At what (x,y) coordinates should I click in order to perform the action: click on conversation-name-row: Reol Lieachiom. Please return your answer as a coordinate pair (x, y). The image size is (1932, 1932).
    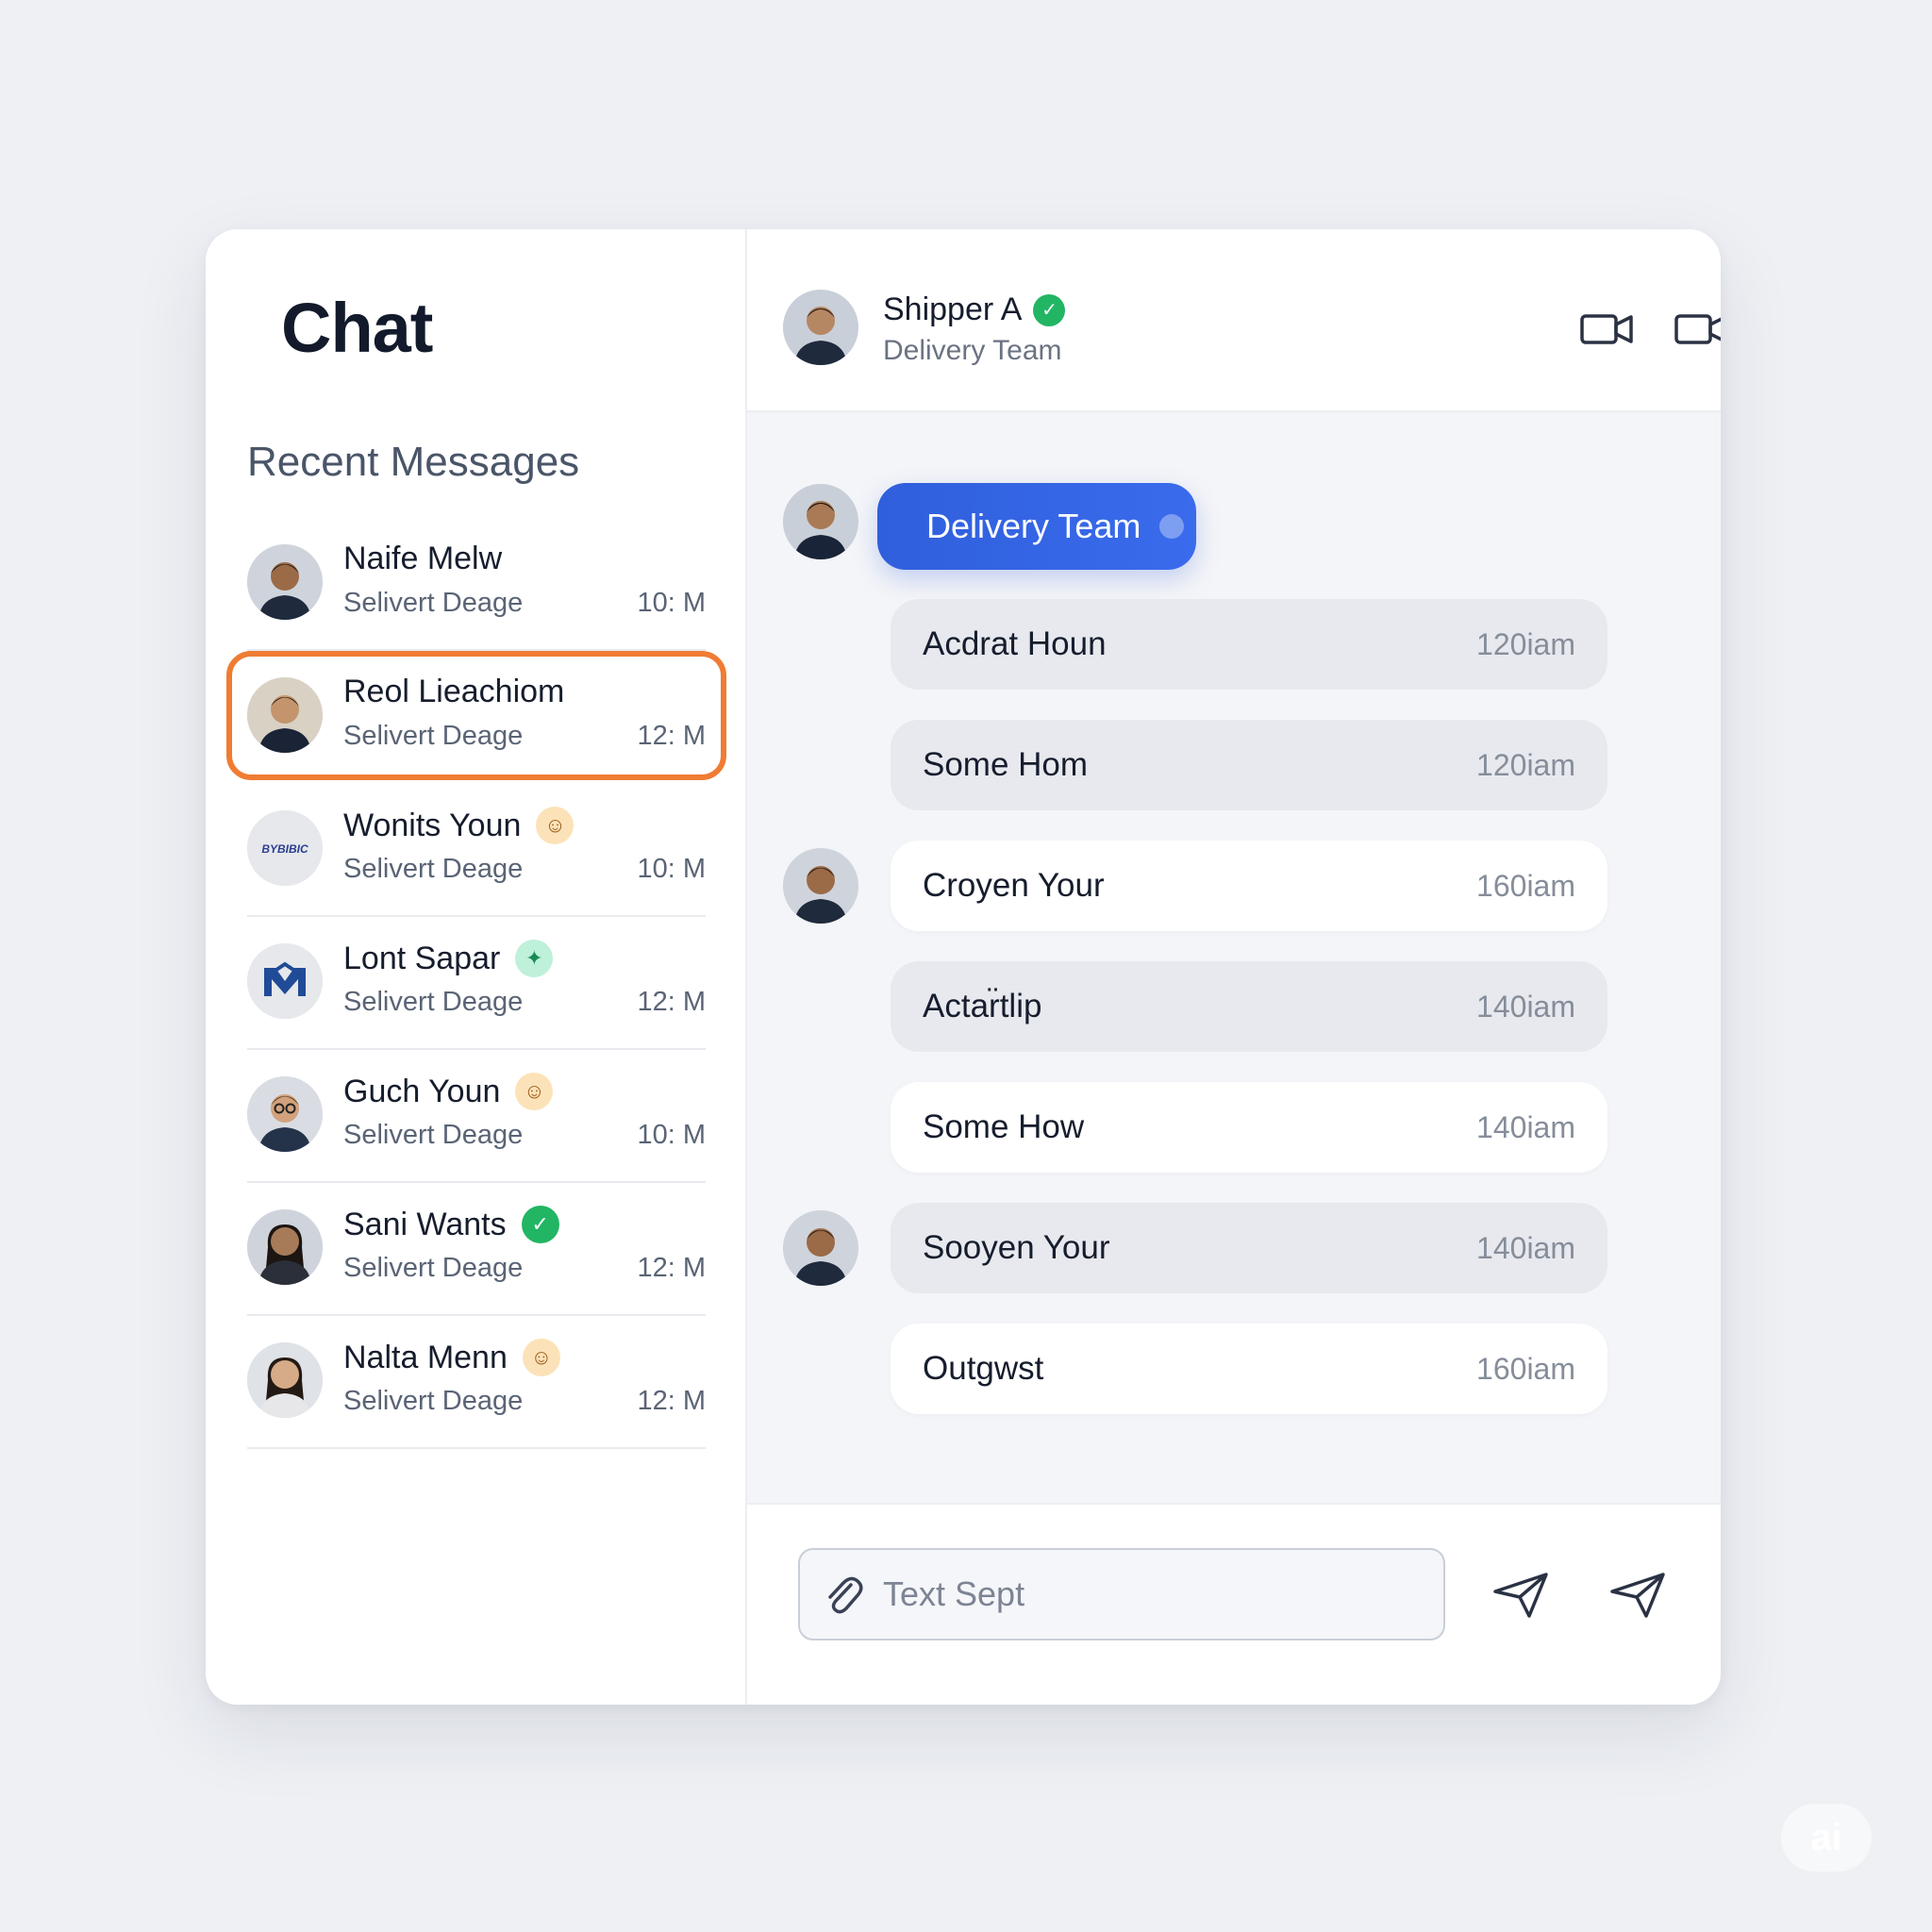
    Looking at the image, I should click on (453, 692).